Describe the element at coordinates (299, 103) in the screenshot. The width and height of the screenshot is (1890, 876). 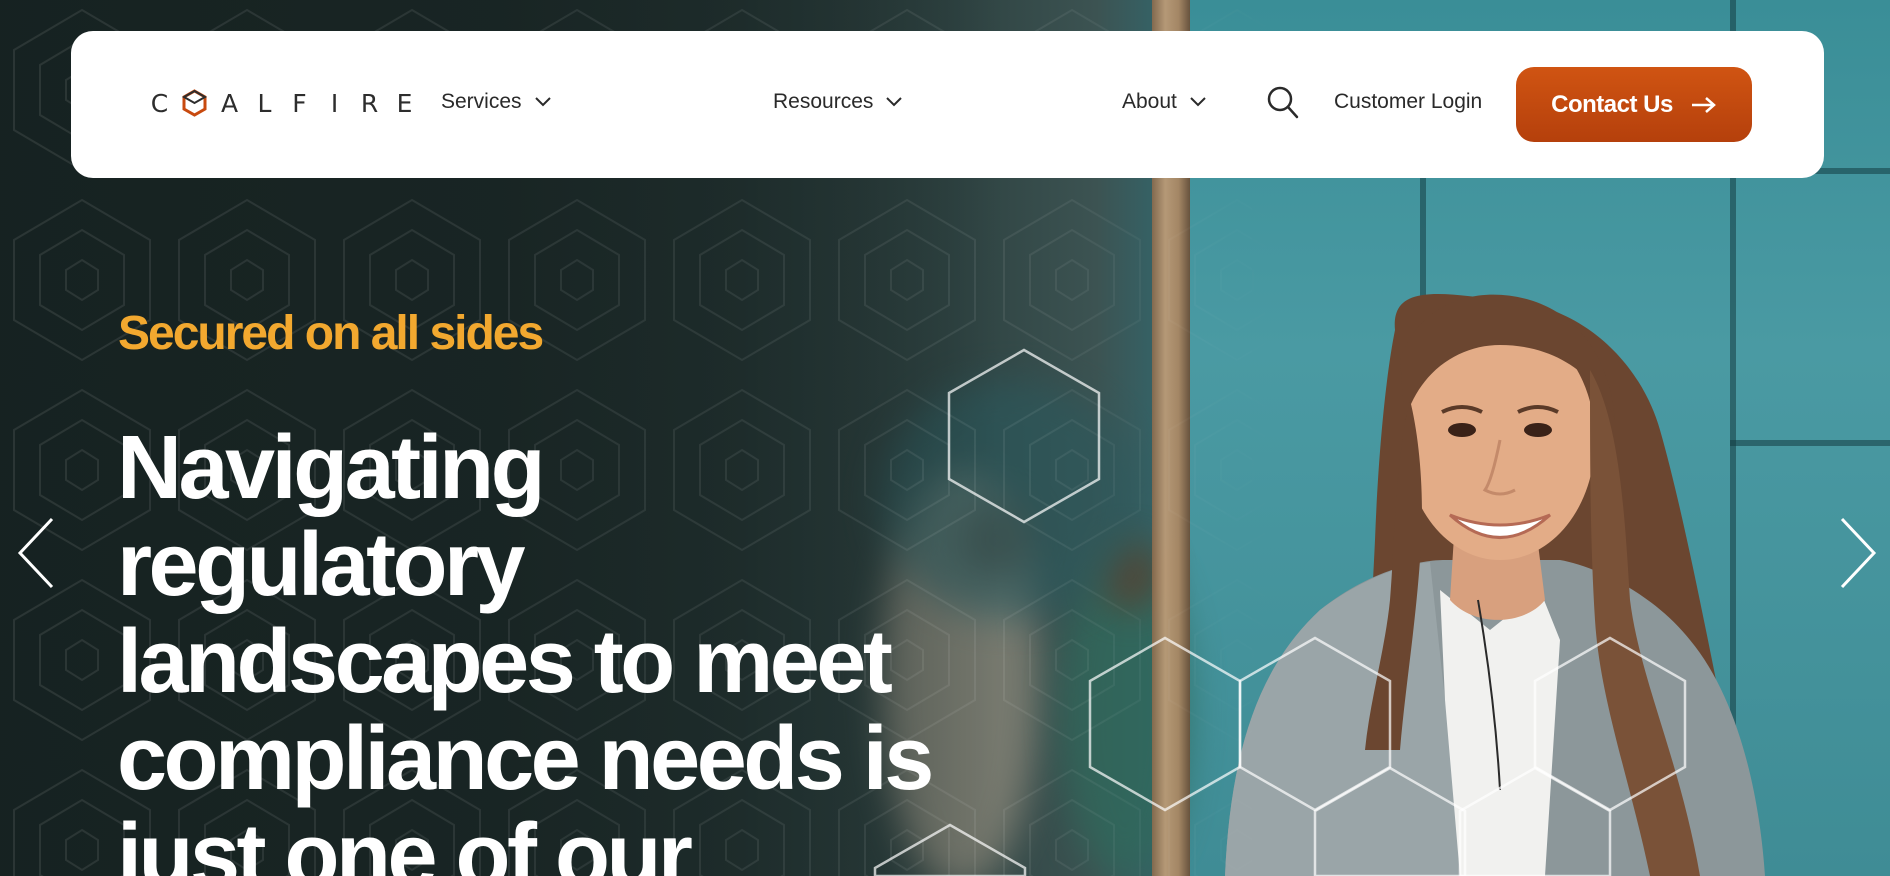
I see `logo-letter-f: F` at that location.